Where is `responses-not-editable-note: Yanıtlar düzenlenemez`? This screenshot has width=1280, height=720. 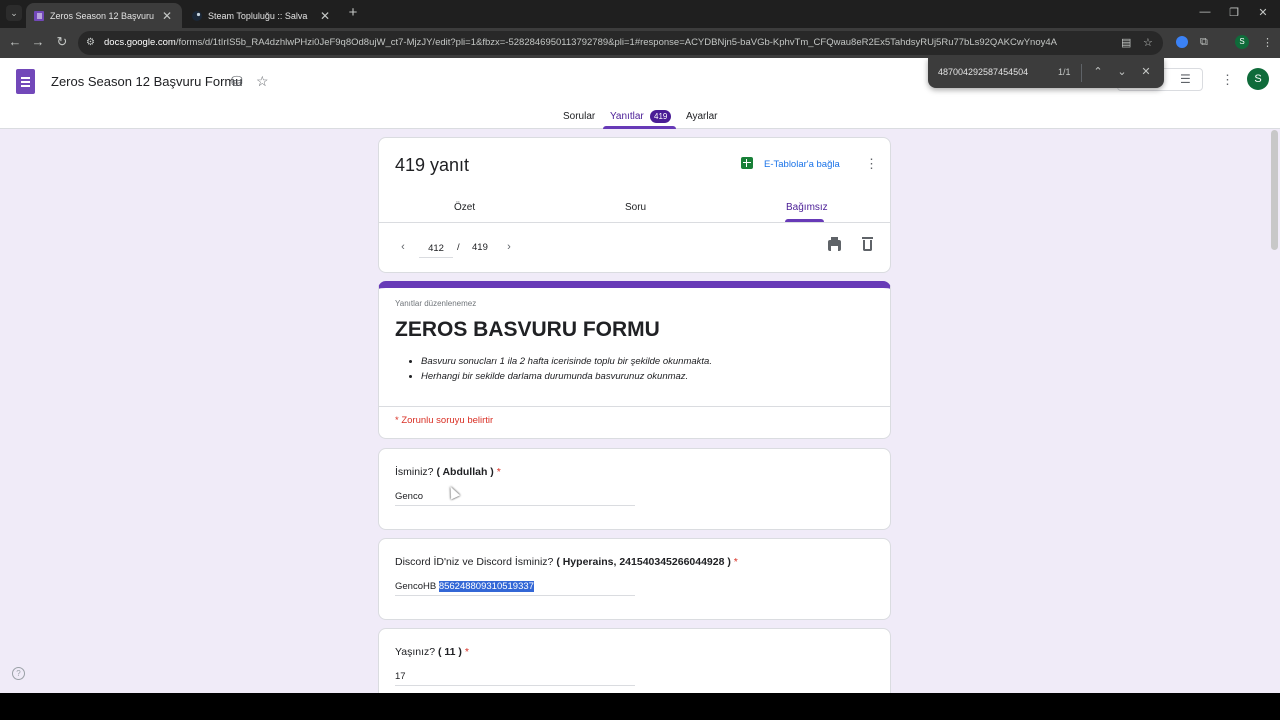 responses-not-editable-note: Yanıtlar düzenlenemez is located at coordinates (436, 303).